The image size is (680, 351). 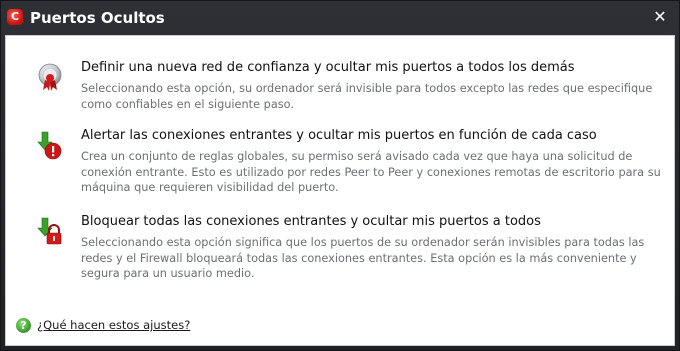 I want to click on help-link: ¿Qué hacen estos ajustes?, so click(x=113, y=325).